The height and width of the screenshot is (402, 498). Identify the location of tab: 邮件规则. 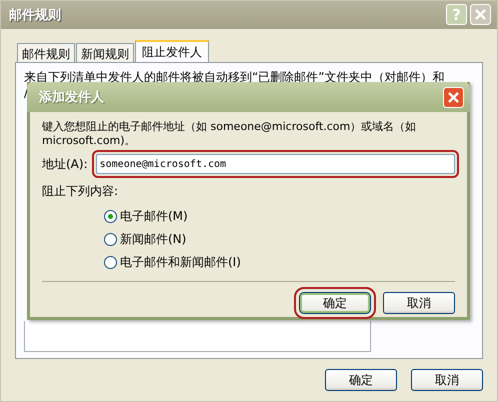
(46, 52).